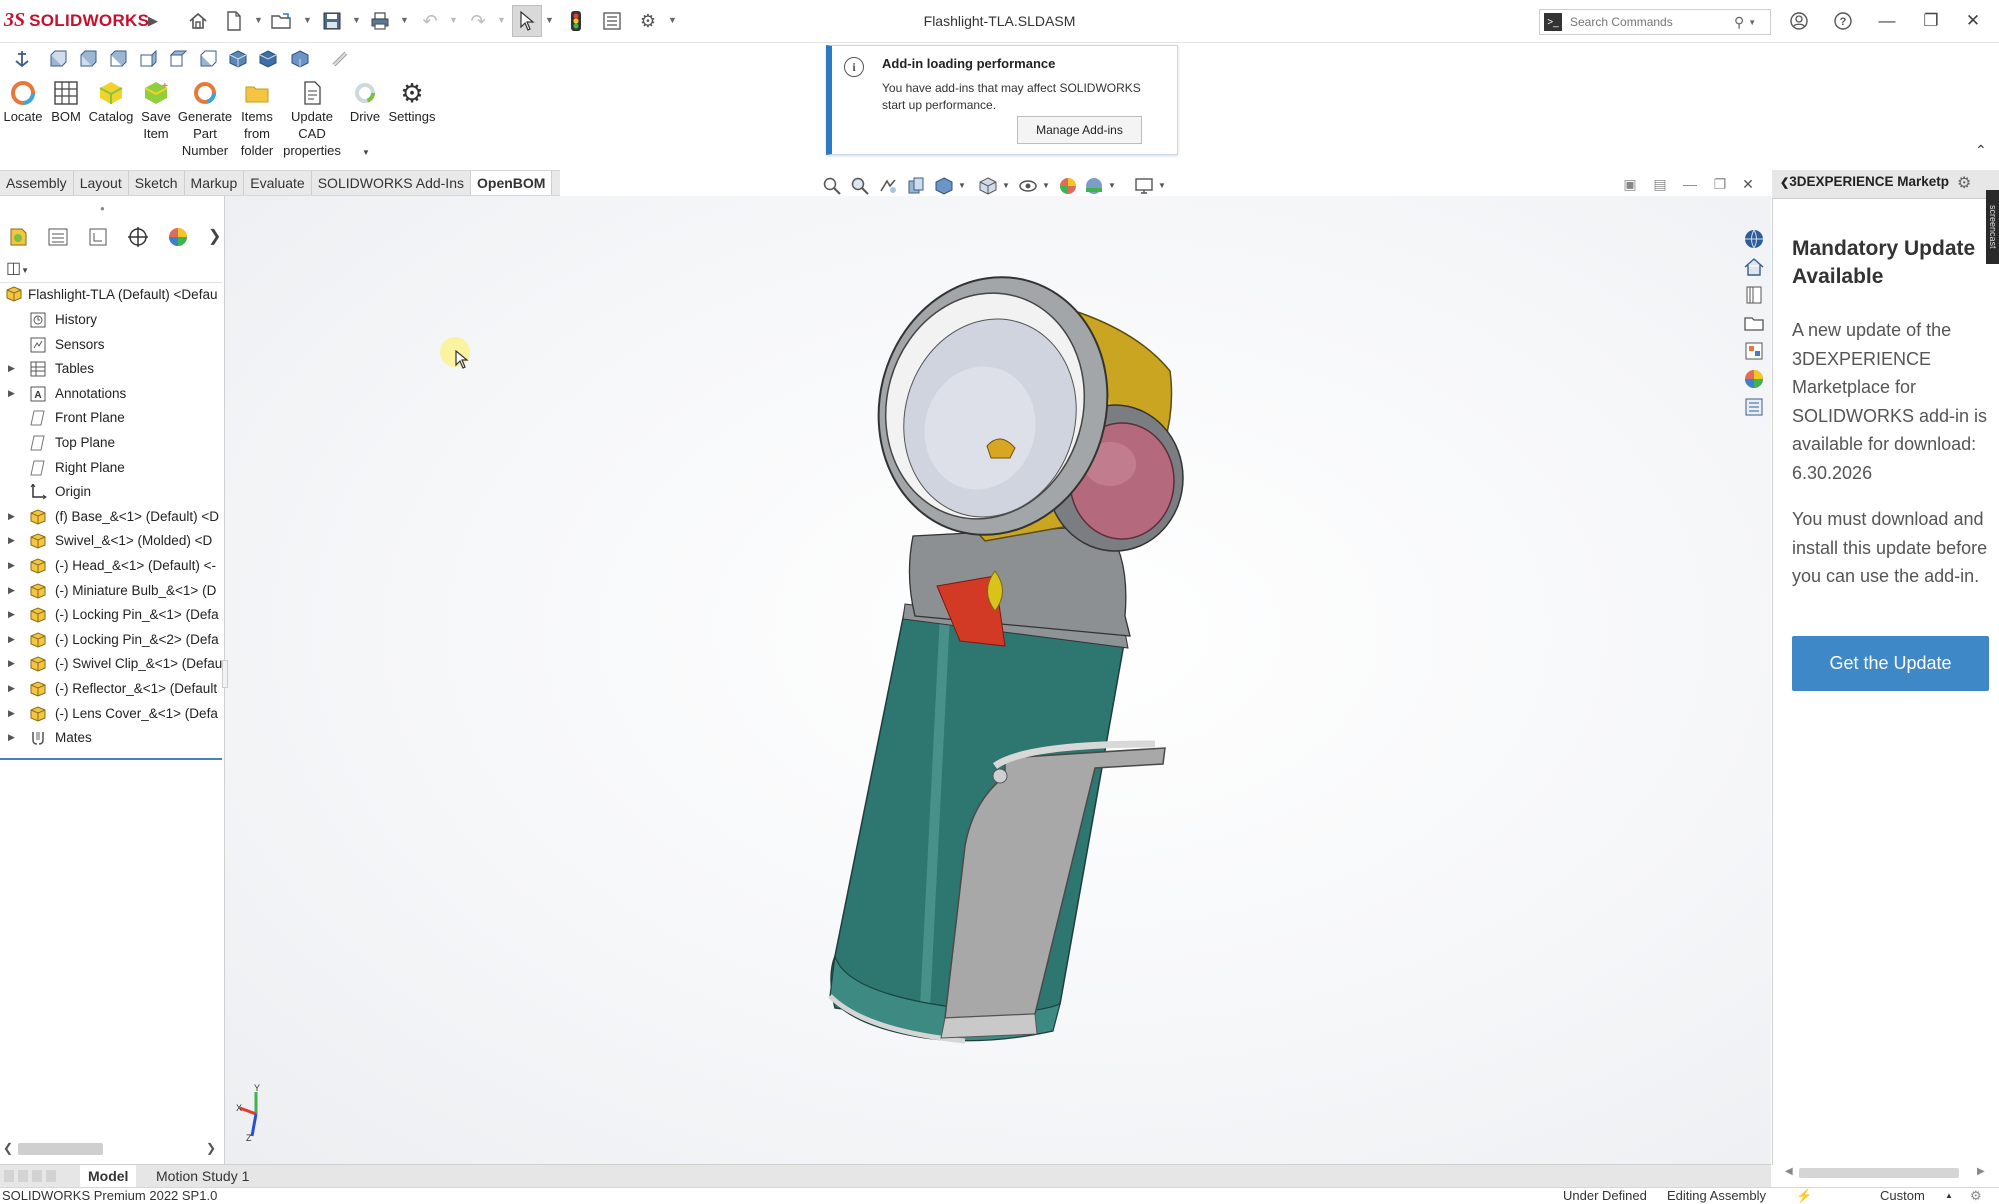  Describe the element at coordinates (300, 59) in the screenshot. I see `view-dimetric-icon` at that location.